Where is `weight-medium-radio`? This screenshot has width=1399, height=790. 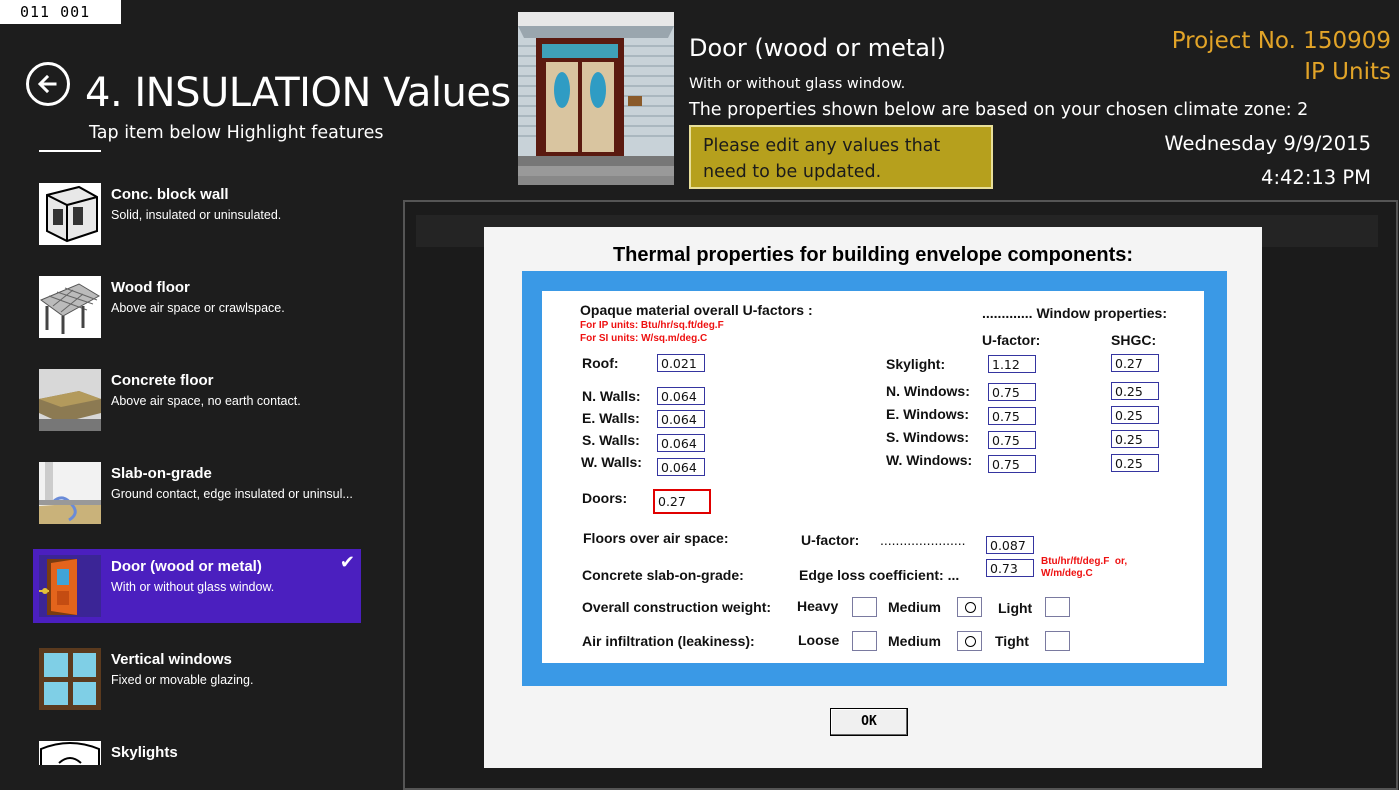
weight-medium-radio is located at coordinates (969, 607).